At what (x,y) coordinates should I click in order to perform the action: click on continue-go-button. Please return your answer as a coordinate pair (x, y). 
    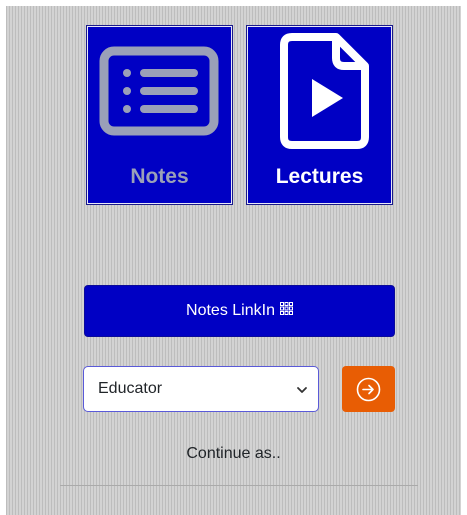
    Looking at the image, I should click on (368, 389).